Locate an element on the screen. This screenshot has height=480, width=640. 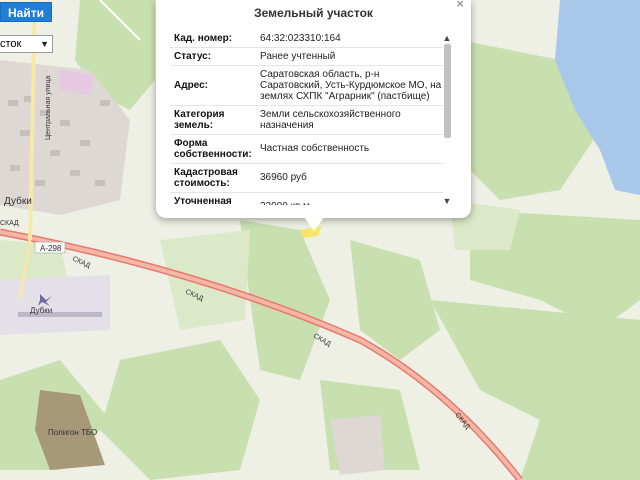
road-number-shield: А-298 is located at coordinates (50, 247).